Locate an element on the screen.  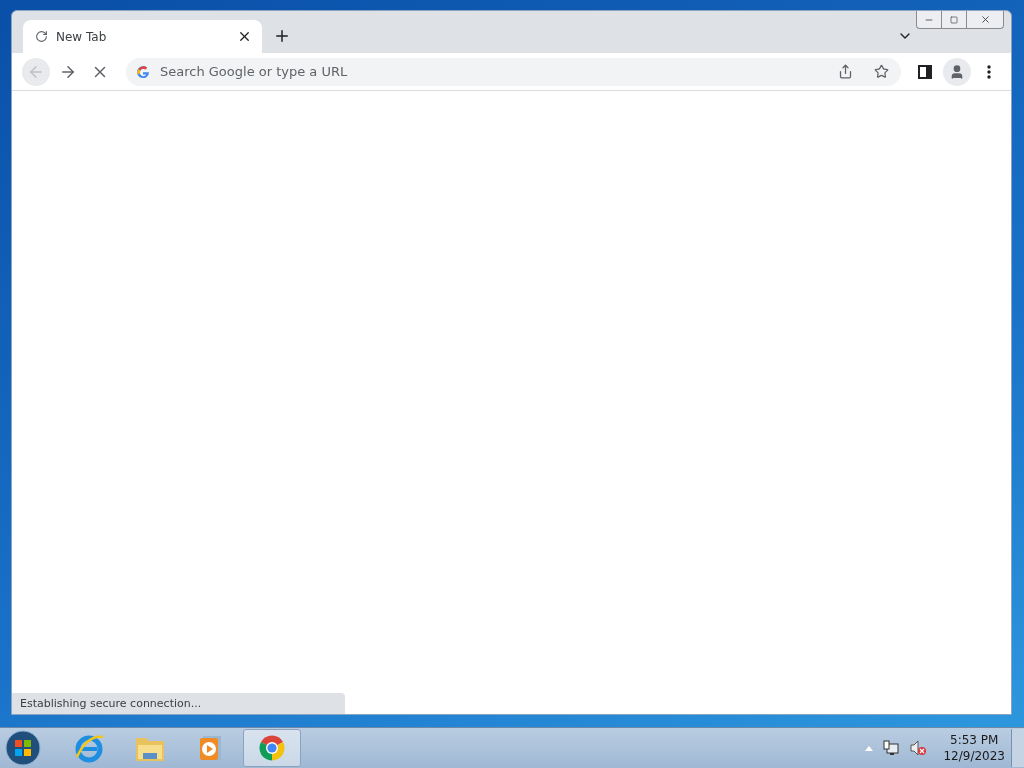
share-icon is located at coordinates (845, 71).